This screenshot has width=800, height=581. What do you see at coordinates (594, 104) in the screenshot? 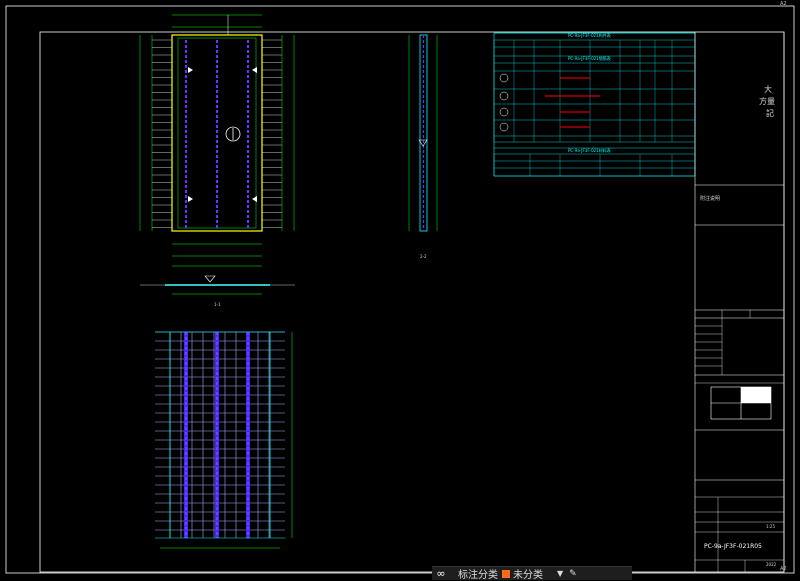
I see `component-table` at bounding box center [594, 104].